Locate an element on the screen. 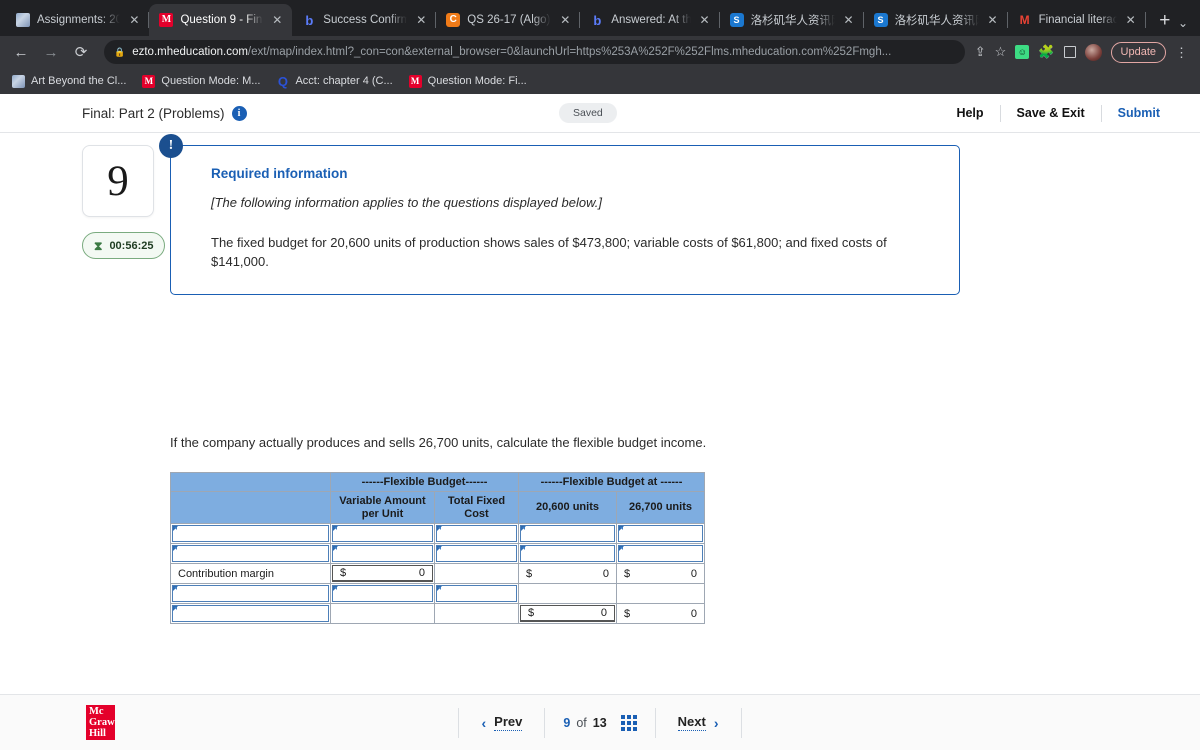 The height and width of the screenshot is (750, 1200). hourglass-icon: ⧗ is located at coordinates (98, 245).